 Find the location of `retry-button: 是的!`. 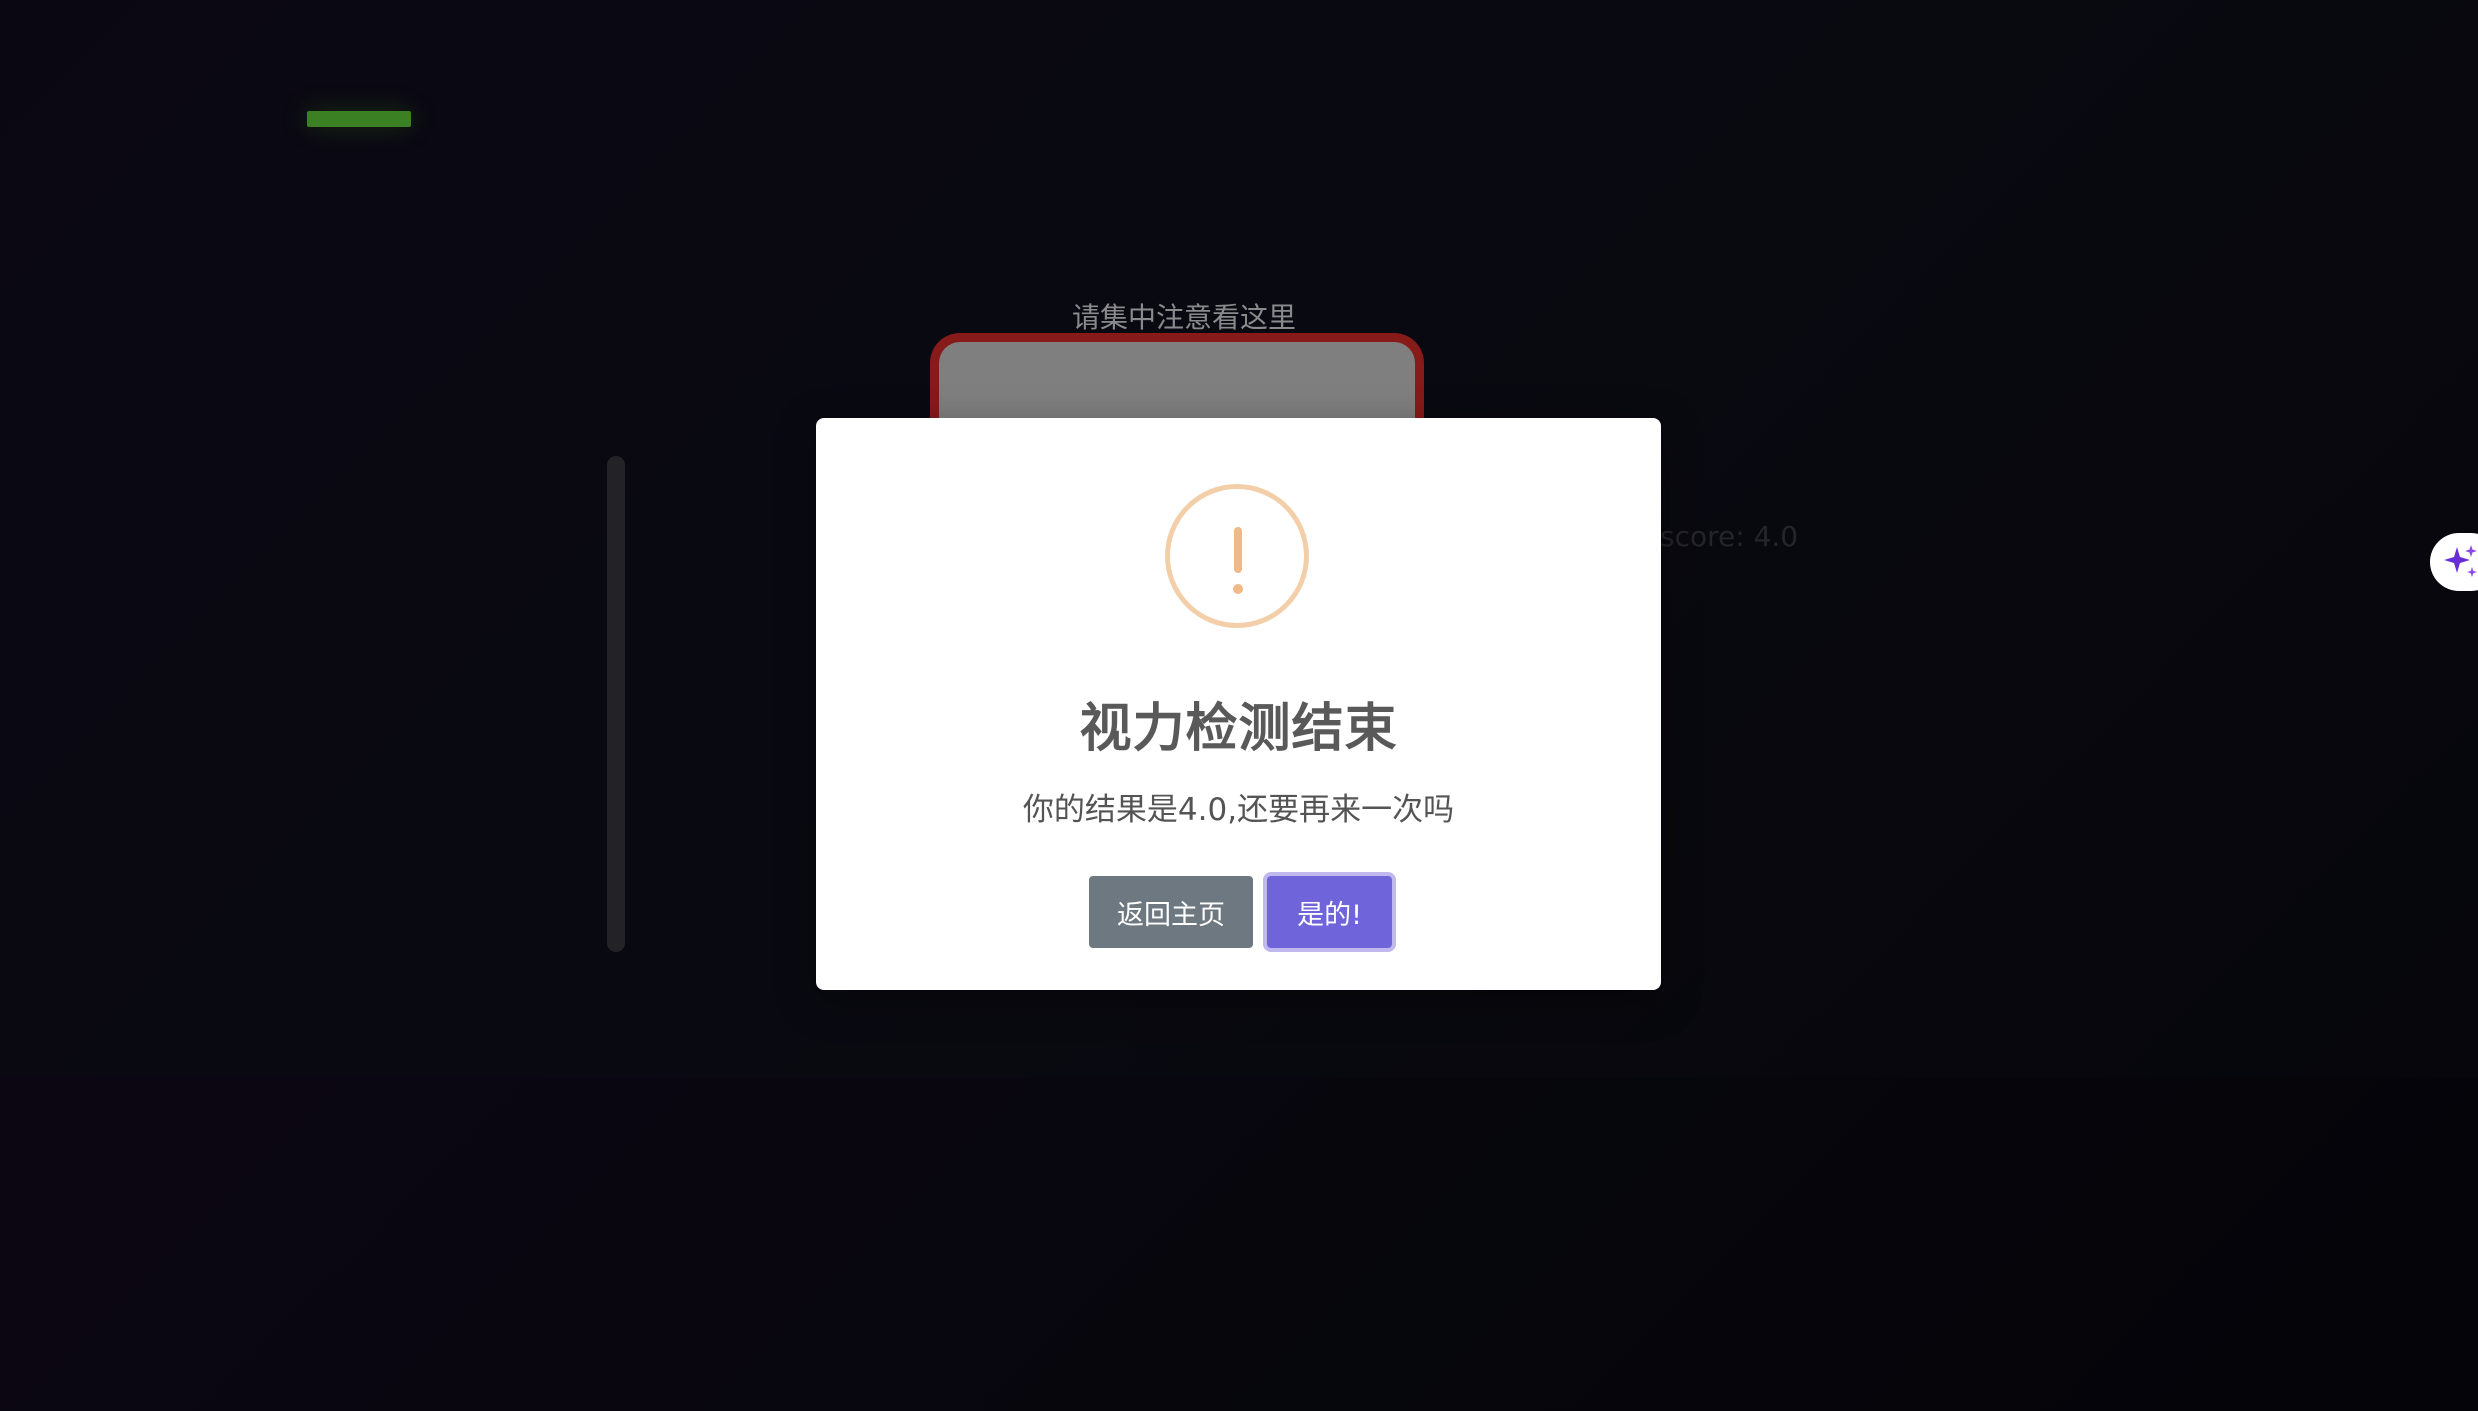

retry-button: 是的! is located at coordinates (1329, 912).